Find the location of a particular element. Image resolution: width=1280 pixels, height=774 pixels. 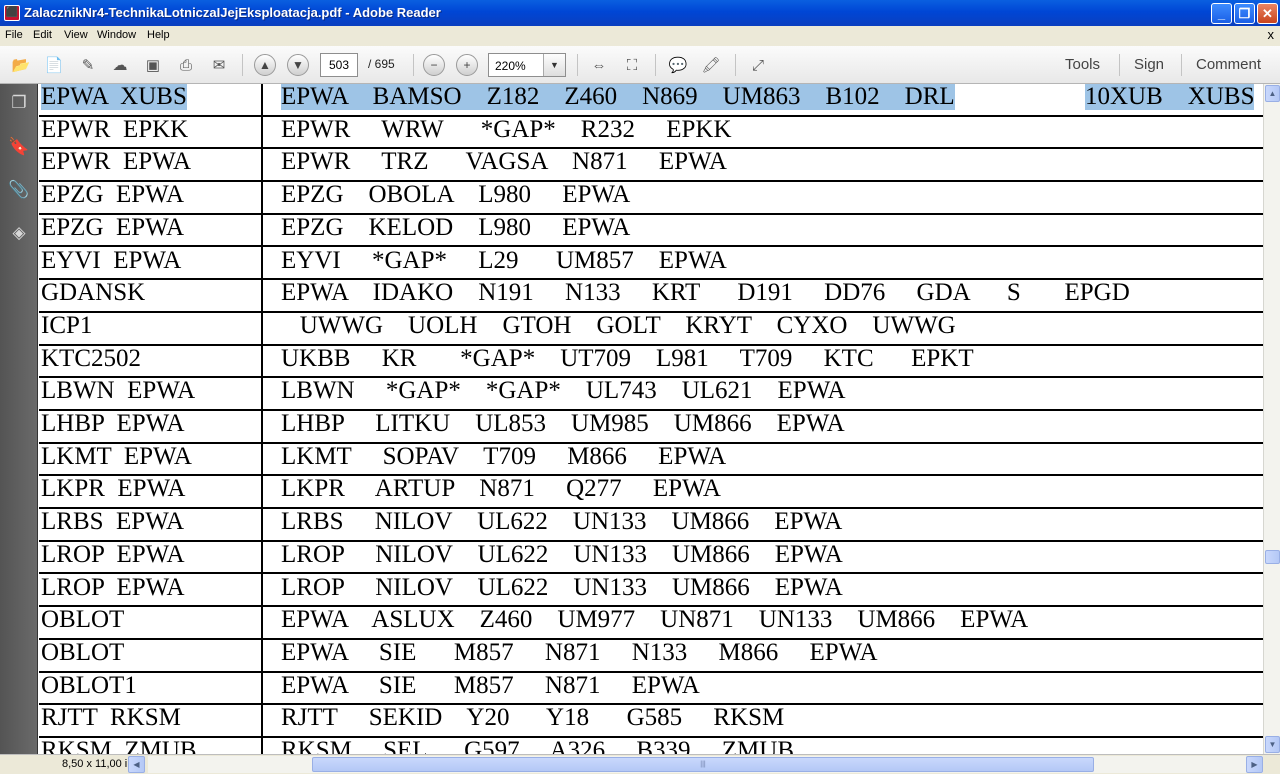

next-page-icon: ▼ is located at coordinates (298, 65).